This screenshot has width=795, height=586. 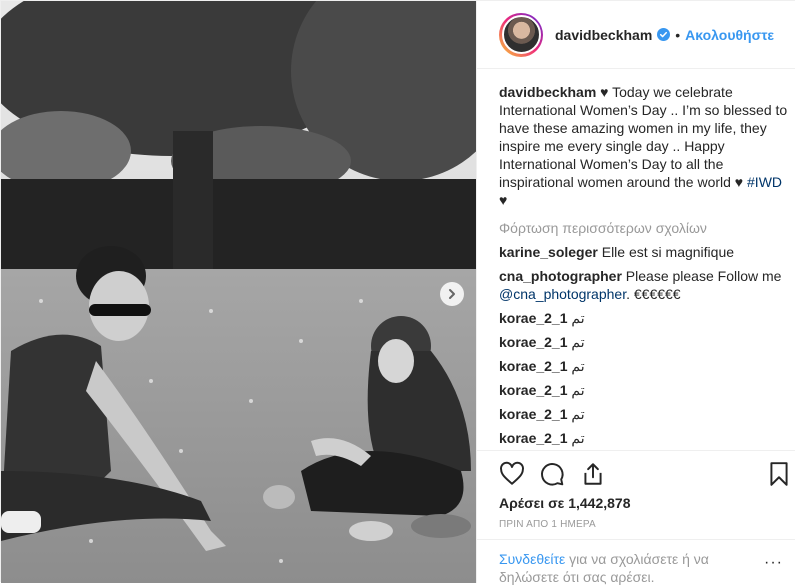 I want to click on chevron-right-icon, so click(x=452, y=294).